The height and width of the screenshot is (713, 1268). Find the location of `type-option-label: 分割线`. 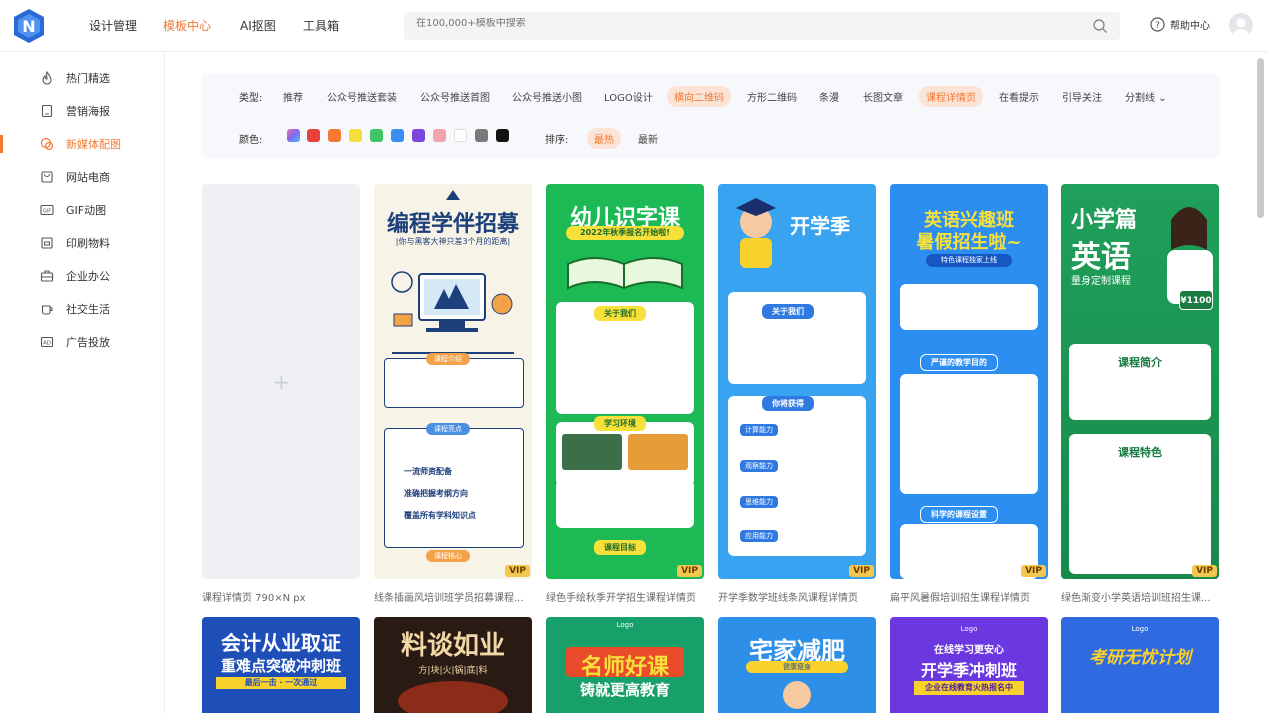

type-option-label: 分割线 is located at coordinates (1140, 98).